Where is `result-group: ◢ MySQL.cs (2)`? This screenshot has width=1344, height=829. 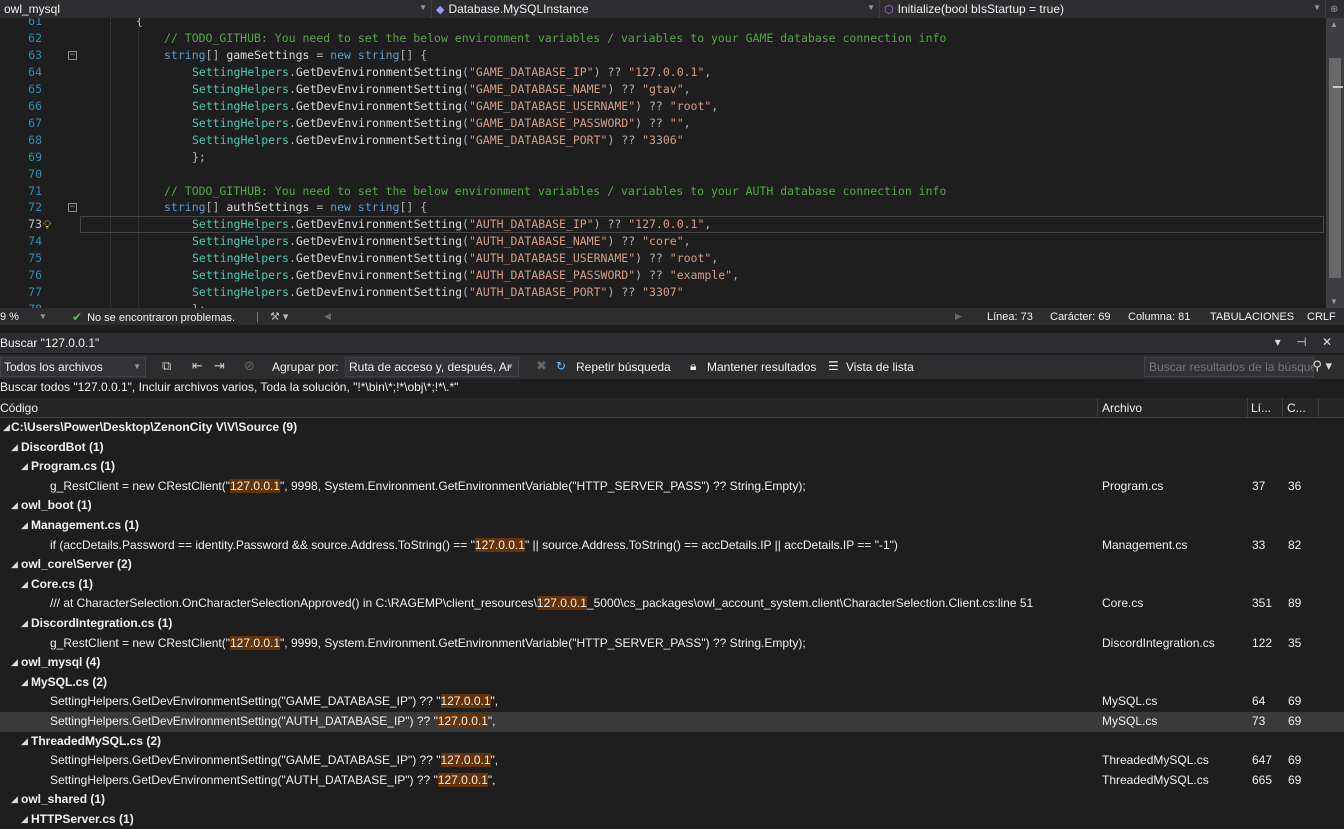
result-group: ◢ MySQL.cs (2) is located at coordinates (672, 683).